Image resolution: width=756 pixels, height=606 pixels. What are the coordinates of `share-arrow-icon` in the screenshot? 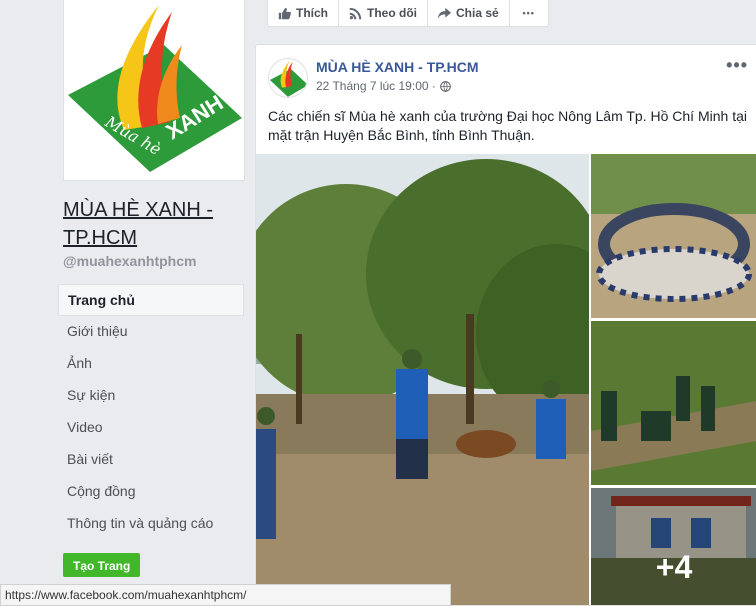 It's located at (444, 13).